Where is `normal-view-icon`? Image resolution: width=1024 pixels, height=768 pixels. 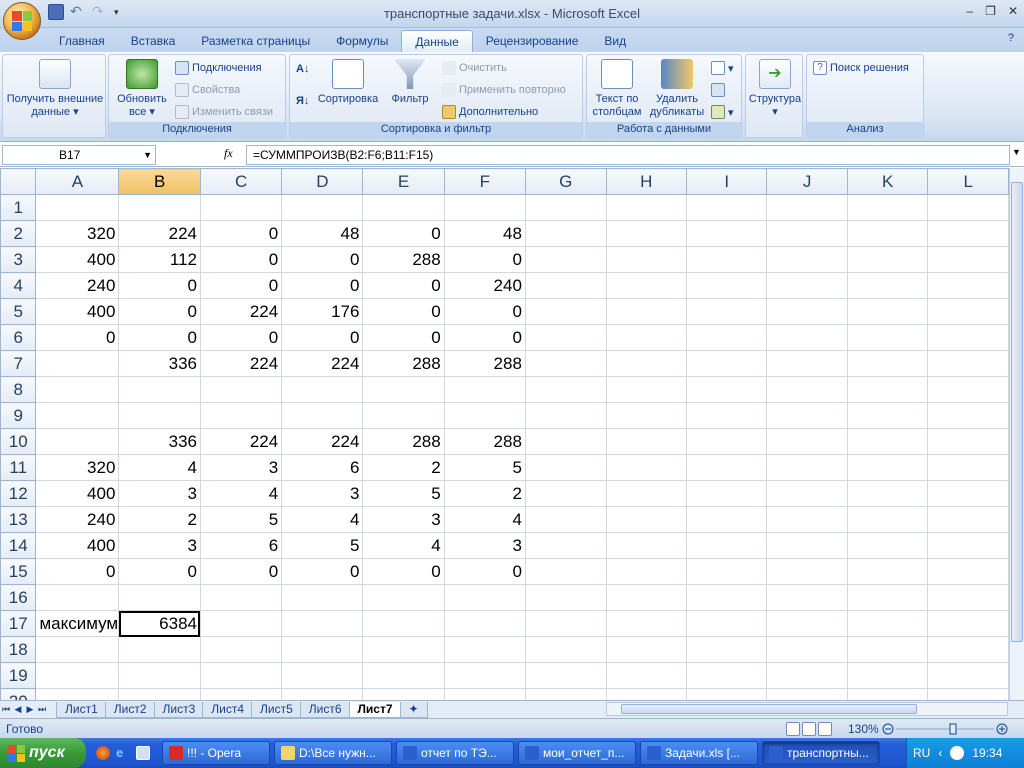
normal-view-icon is located at coordinates (793, 729).